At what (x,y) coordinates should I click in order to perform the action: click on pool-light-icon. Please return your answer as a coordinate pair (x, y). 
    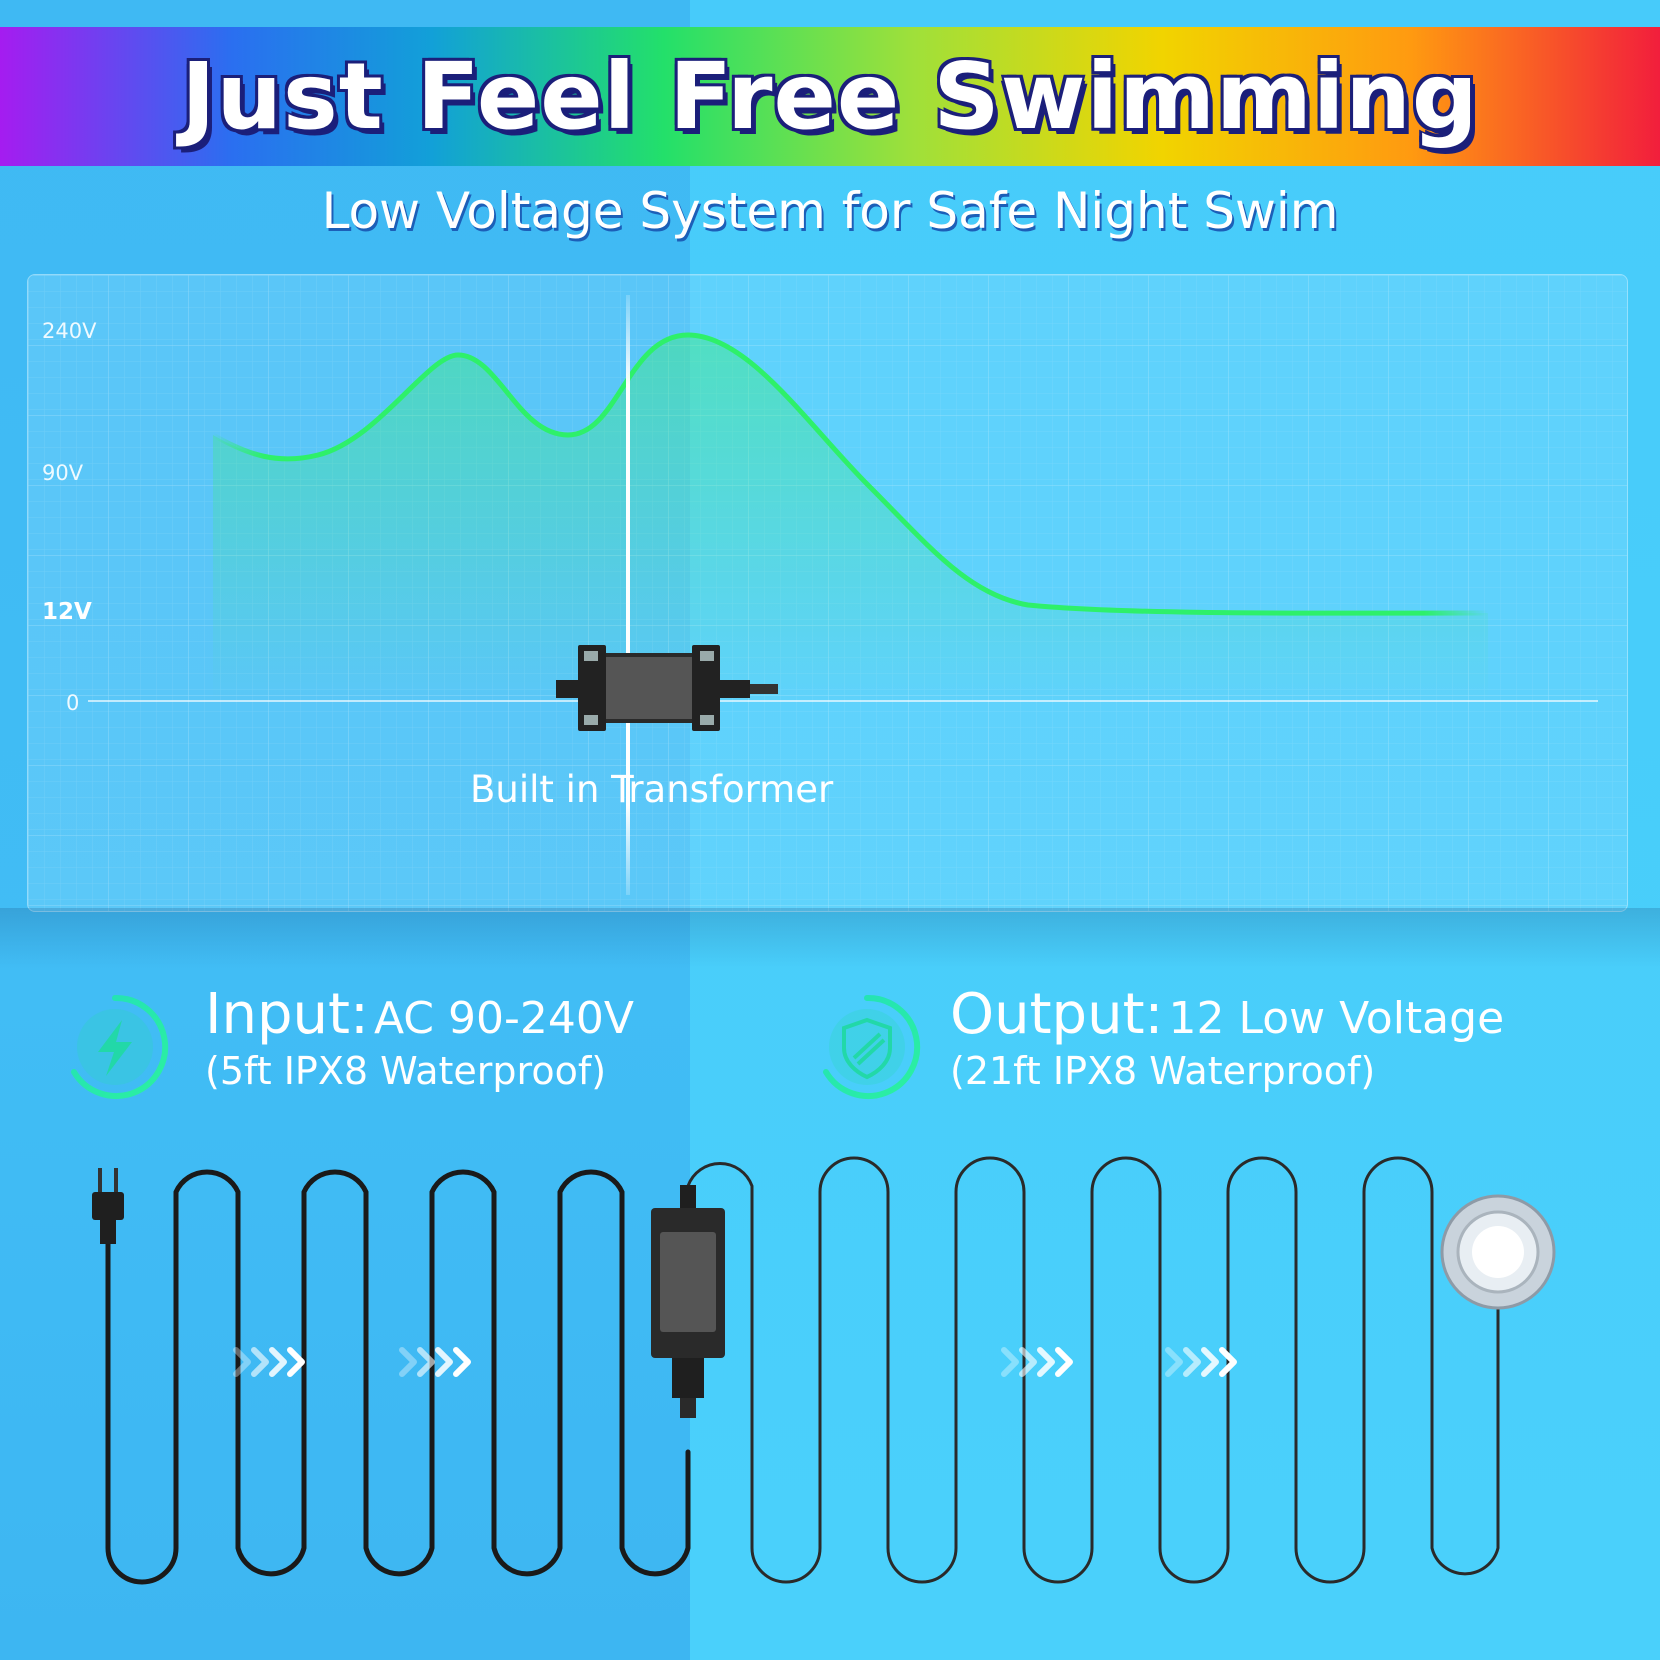
    Looking at the image, I should click on (1498, 1252).